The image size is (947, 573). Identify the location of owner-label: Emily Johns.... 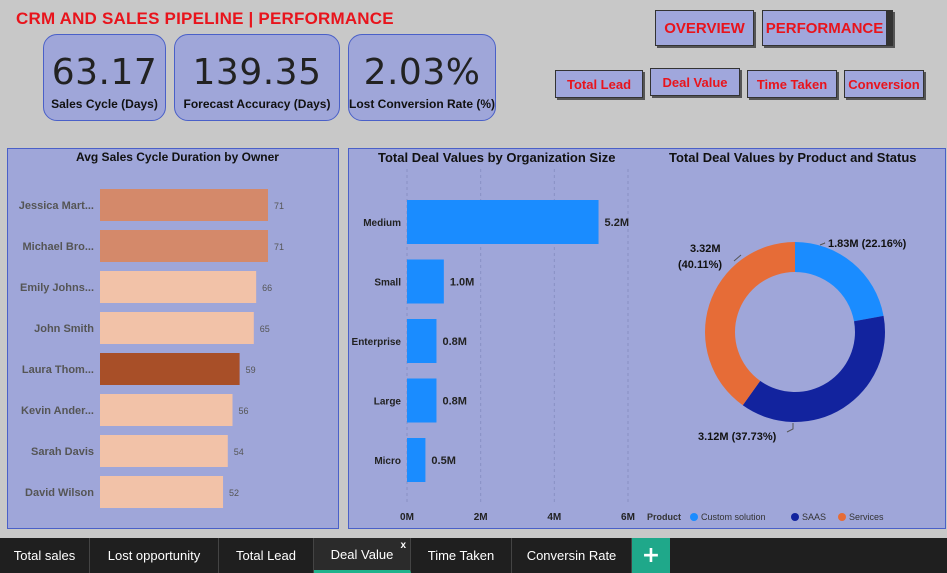
(57, 288).